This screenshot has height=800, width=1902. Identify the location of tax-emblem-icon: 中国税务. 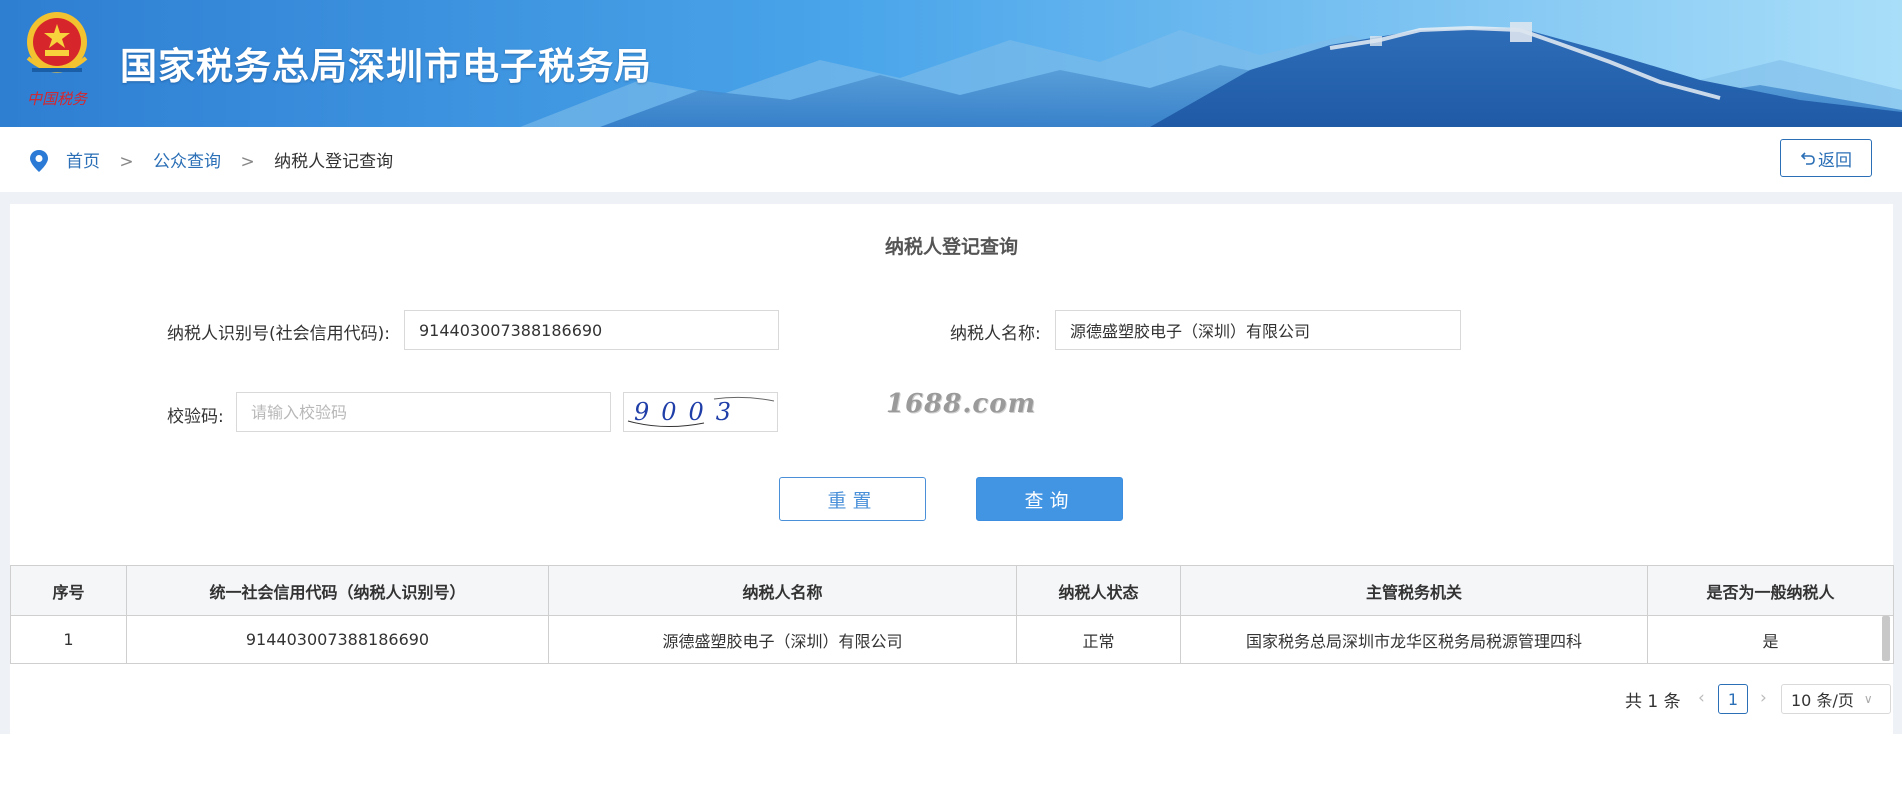
(57, 60).